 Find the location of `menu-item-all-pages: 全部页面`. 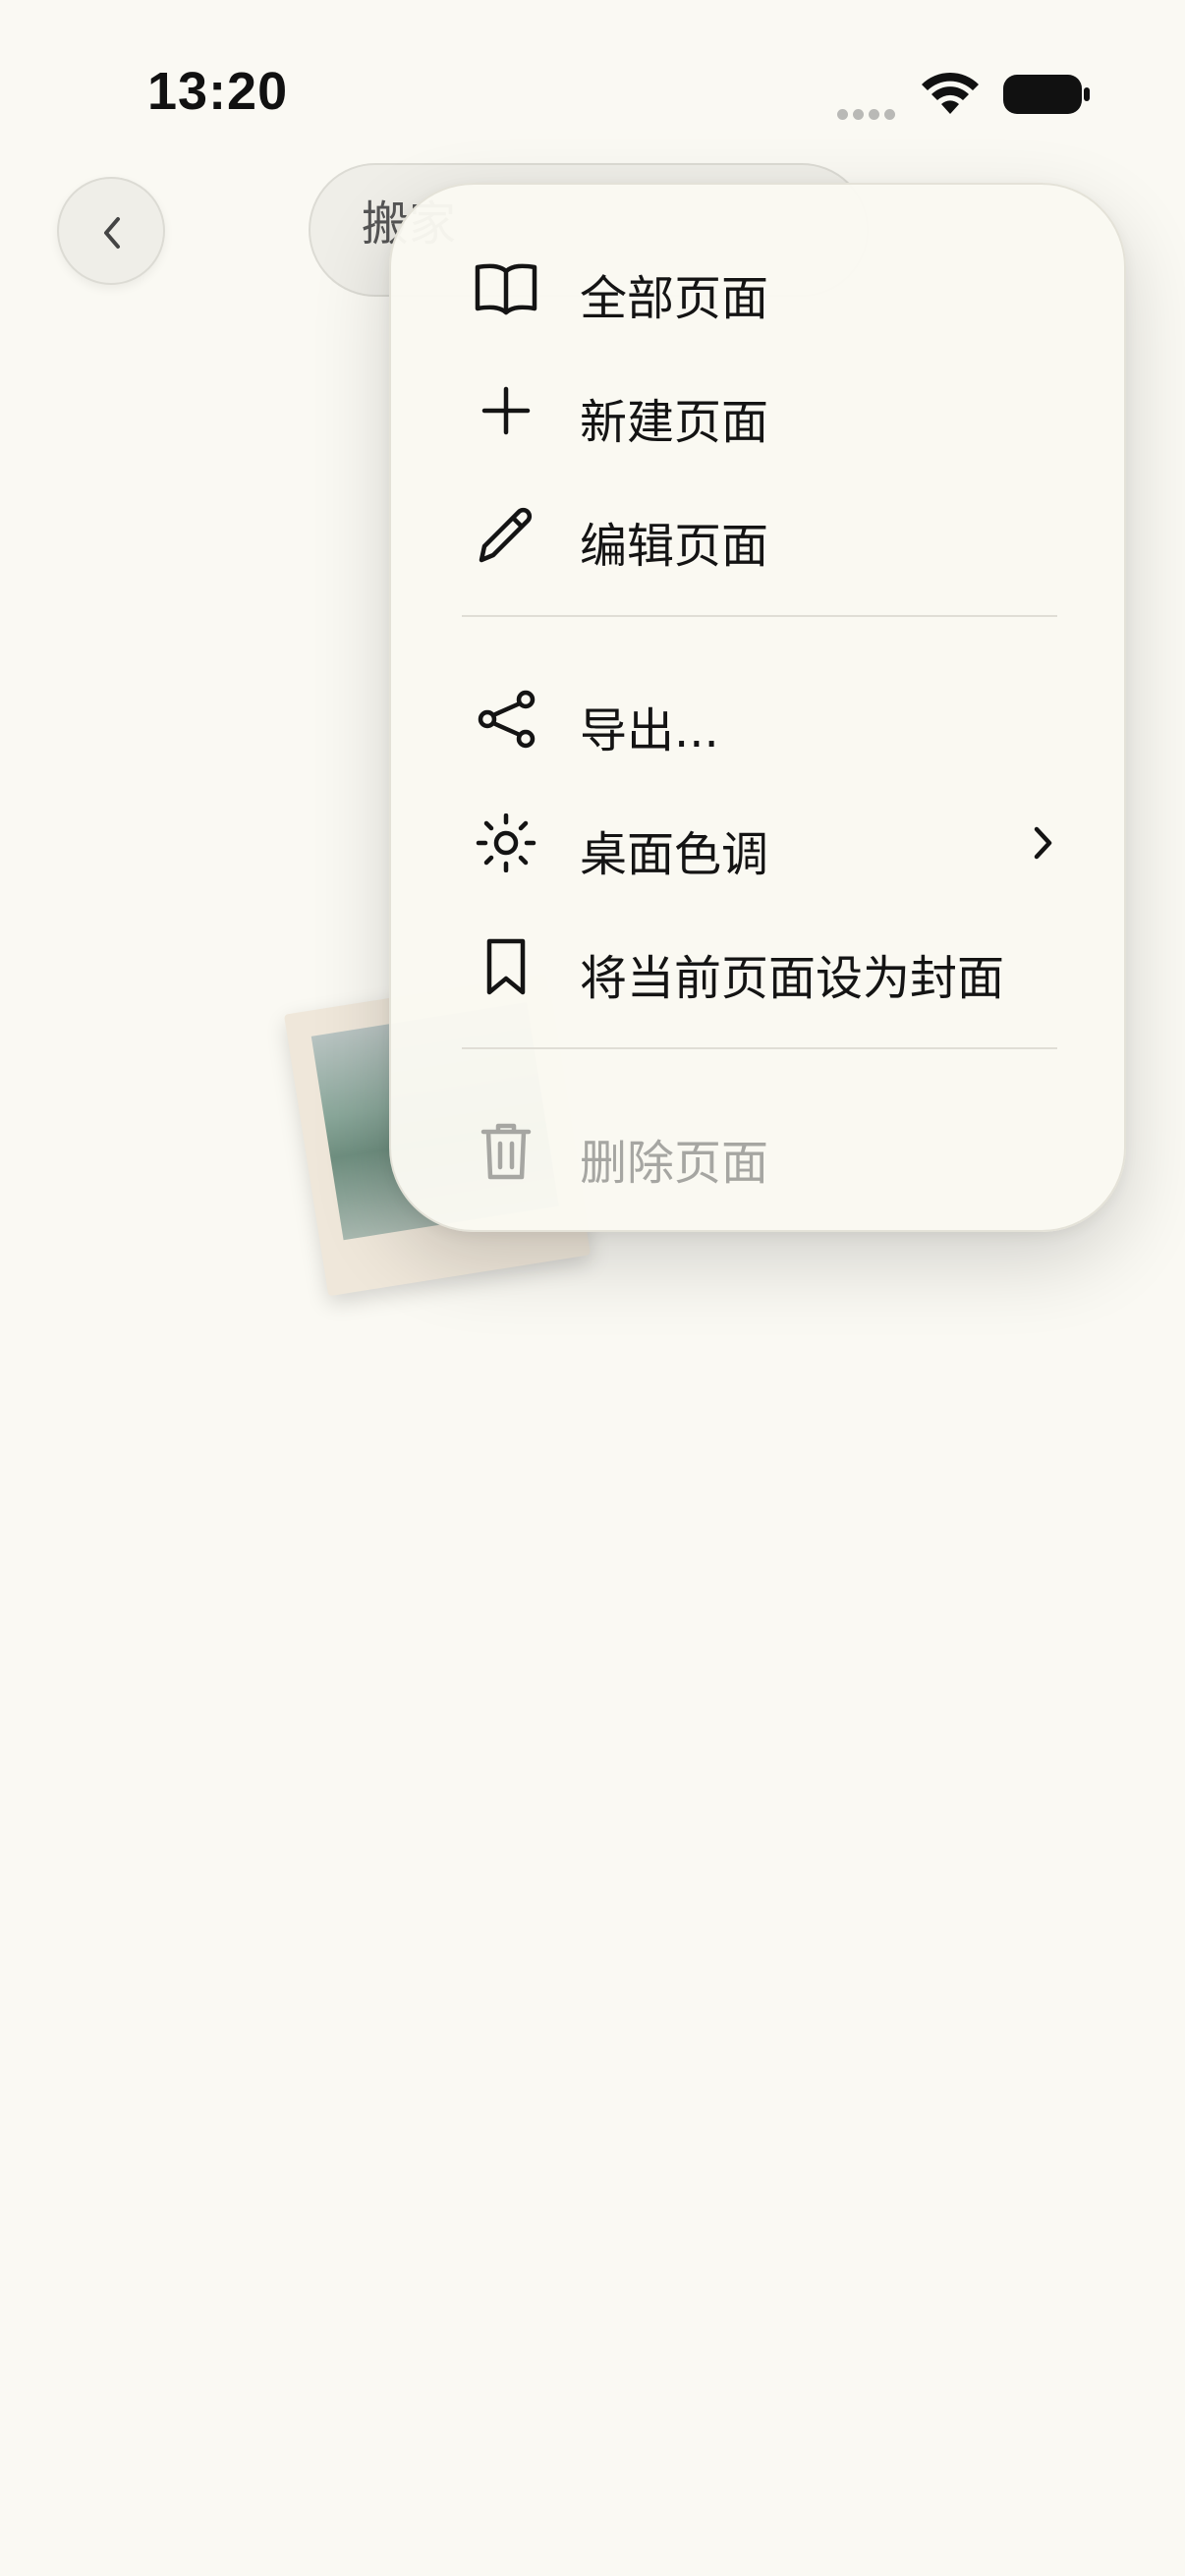

menu-item-all-pages: 全部页面 is located at coordinates (757, 287).